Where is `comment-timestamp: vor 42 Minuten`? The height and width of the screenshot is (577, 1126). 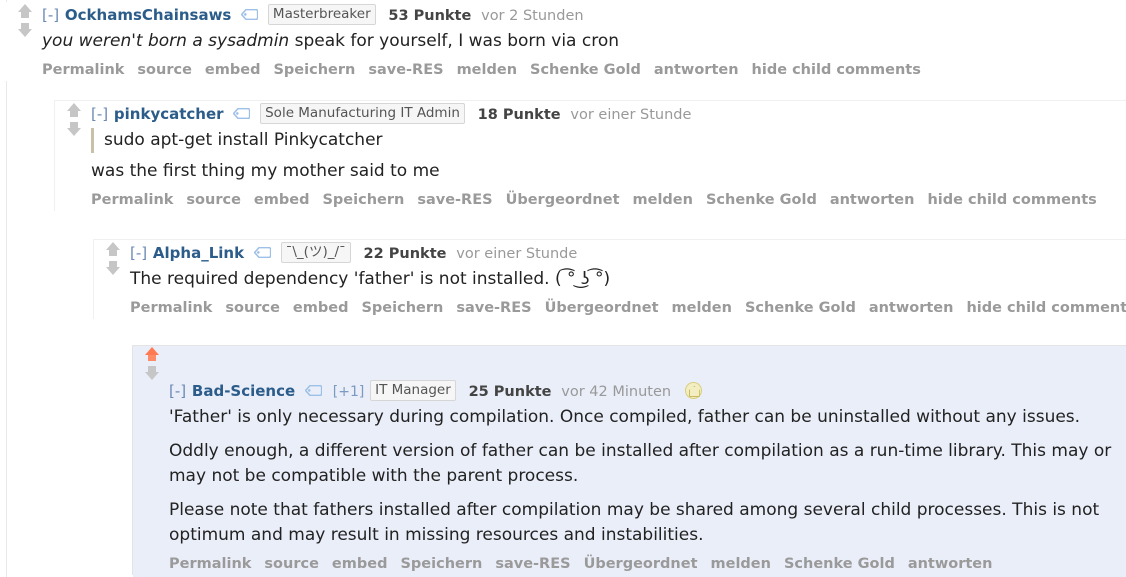 comment-timestamp: vor 42 Minuten is located at coordinates (616, 392).